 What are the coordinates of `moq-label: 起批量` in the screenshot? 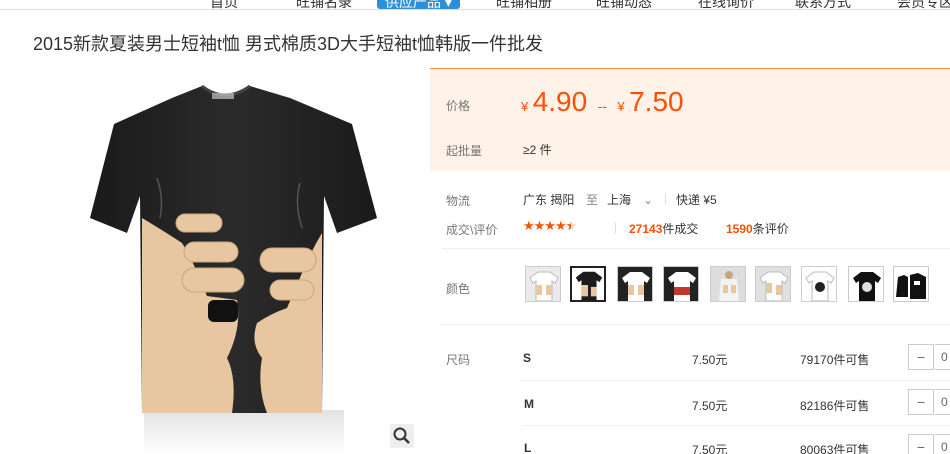 It's located at (464, 151).